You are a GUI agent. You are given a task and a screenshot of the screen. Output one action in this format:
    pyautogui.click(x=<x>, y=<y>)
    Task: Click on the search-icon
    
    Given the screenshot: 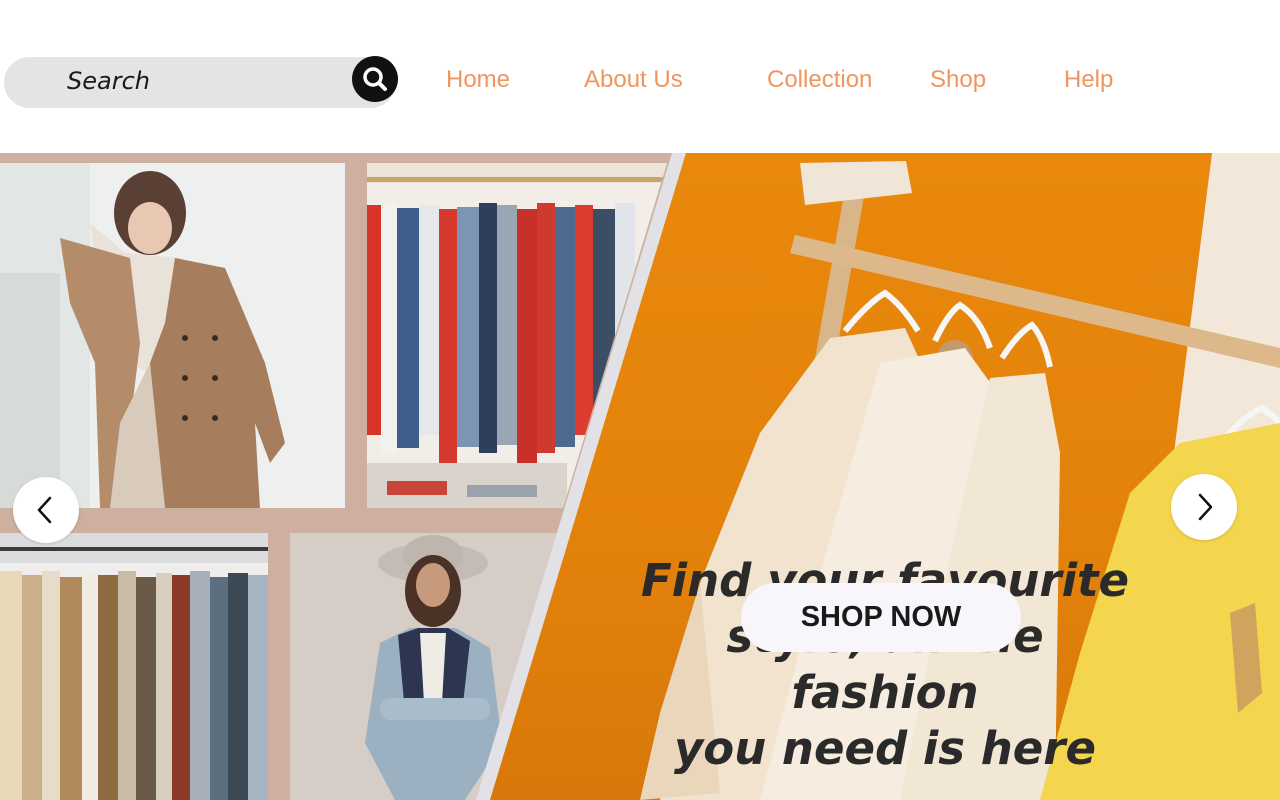 What is the action you would take?
    pyautogui.click(x=375, y=79)
    